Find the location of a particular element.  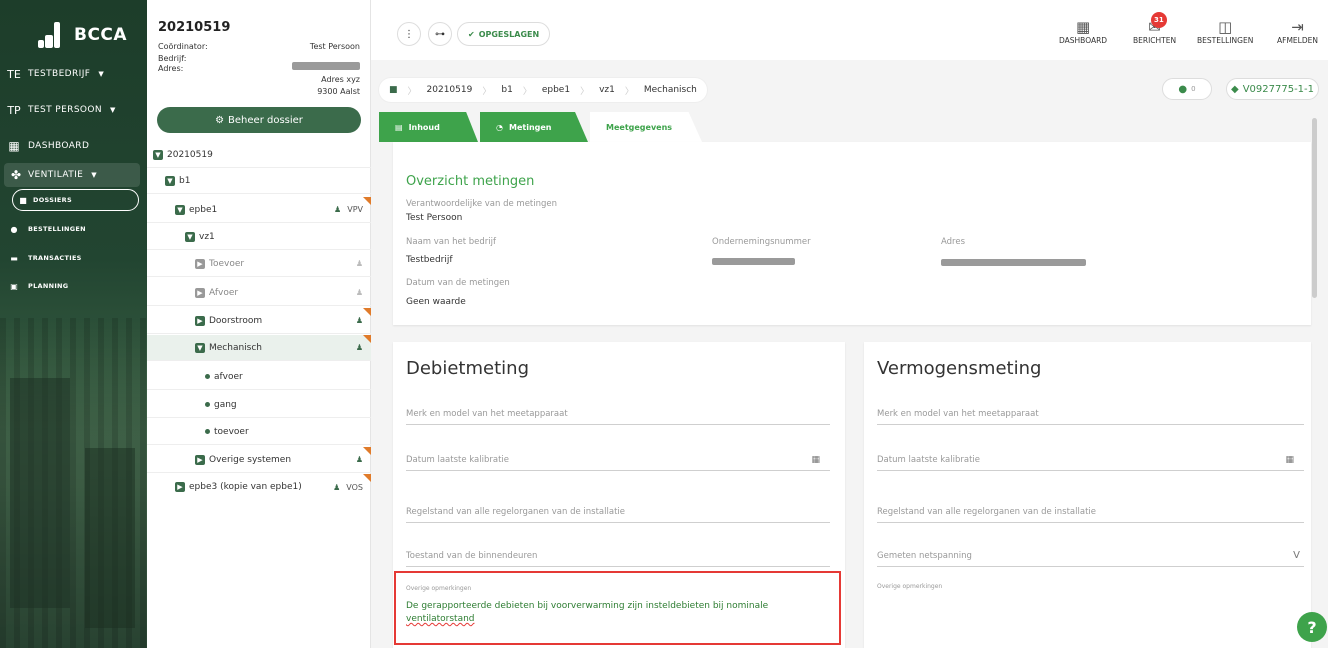

sidebar-subitem-dossiers: ■ DOSSIERS is located at coordinates (75, 200).